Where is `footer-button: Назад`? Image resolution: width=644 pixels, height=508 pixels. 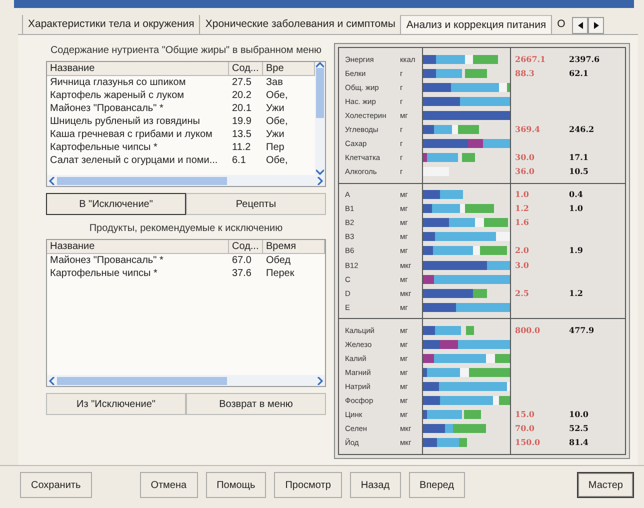
footer-button: Назад is located at coordinates (375, 485).